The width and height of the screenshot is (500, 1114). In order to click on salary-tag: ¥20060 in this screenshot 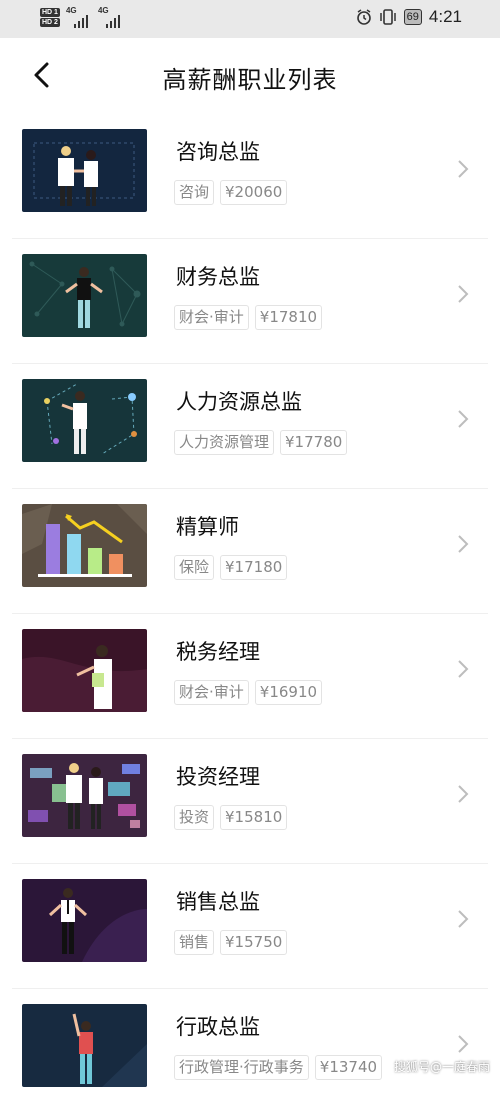, I will do `click(254, 192)`.